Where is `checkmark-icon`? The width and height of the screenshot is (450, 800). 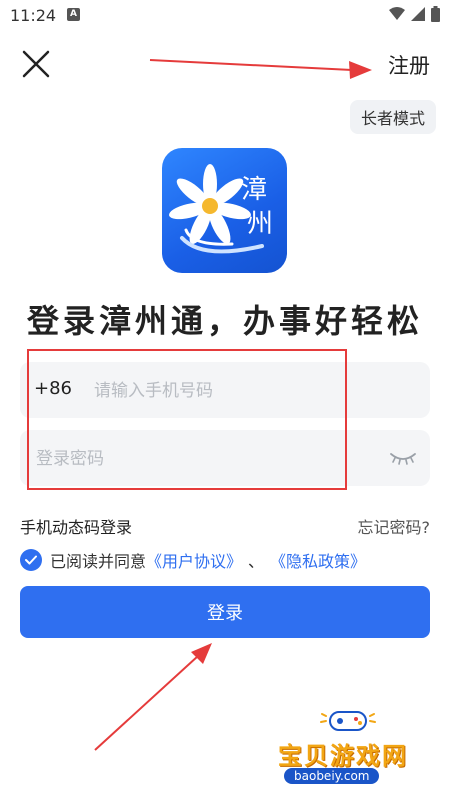
checkmark-icon is located at coordinates (31, 560).